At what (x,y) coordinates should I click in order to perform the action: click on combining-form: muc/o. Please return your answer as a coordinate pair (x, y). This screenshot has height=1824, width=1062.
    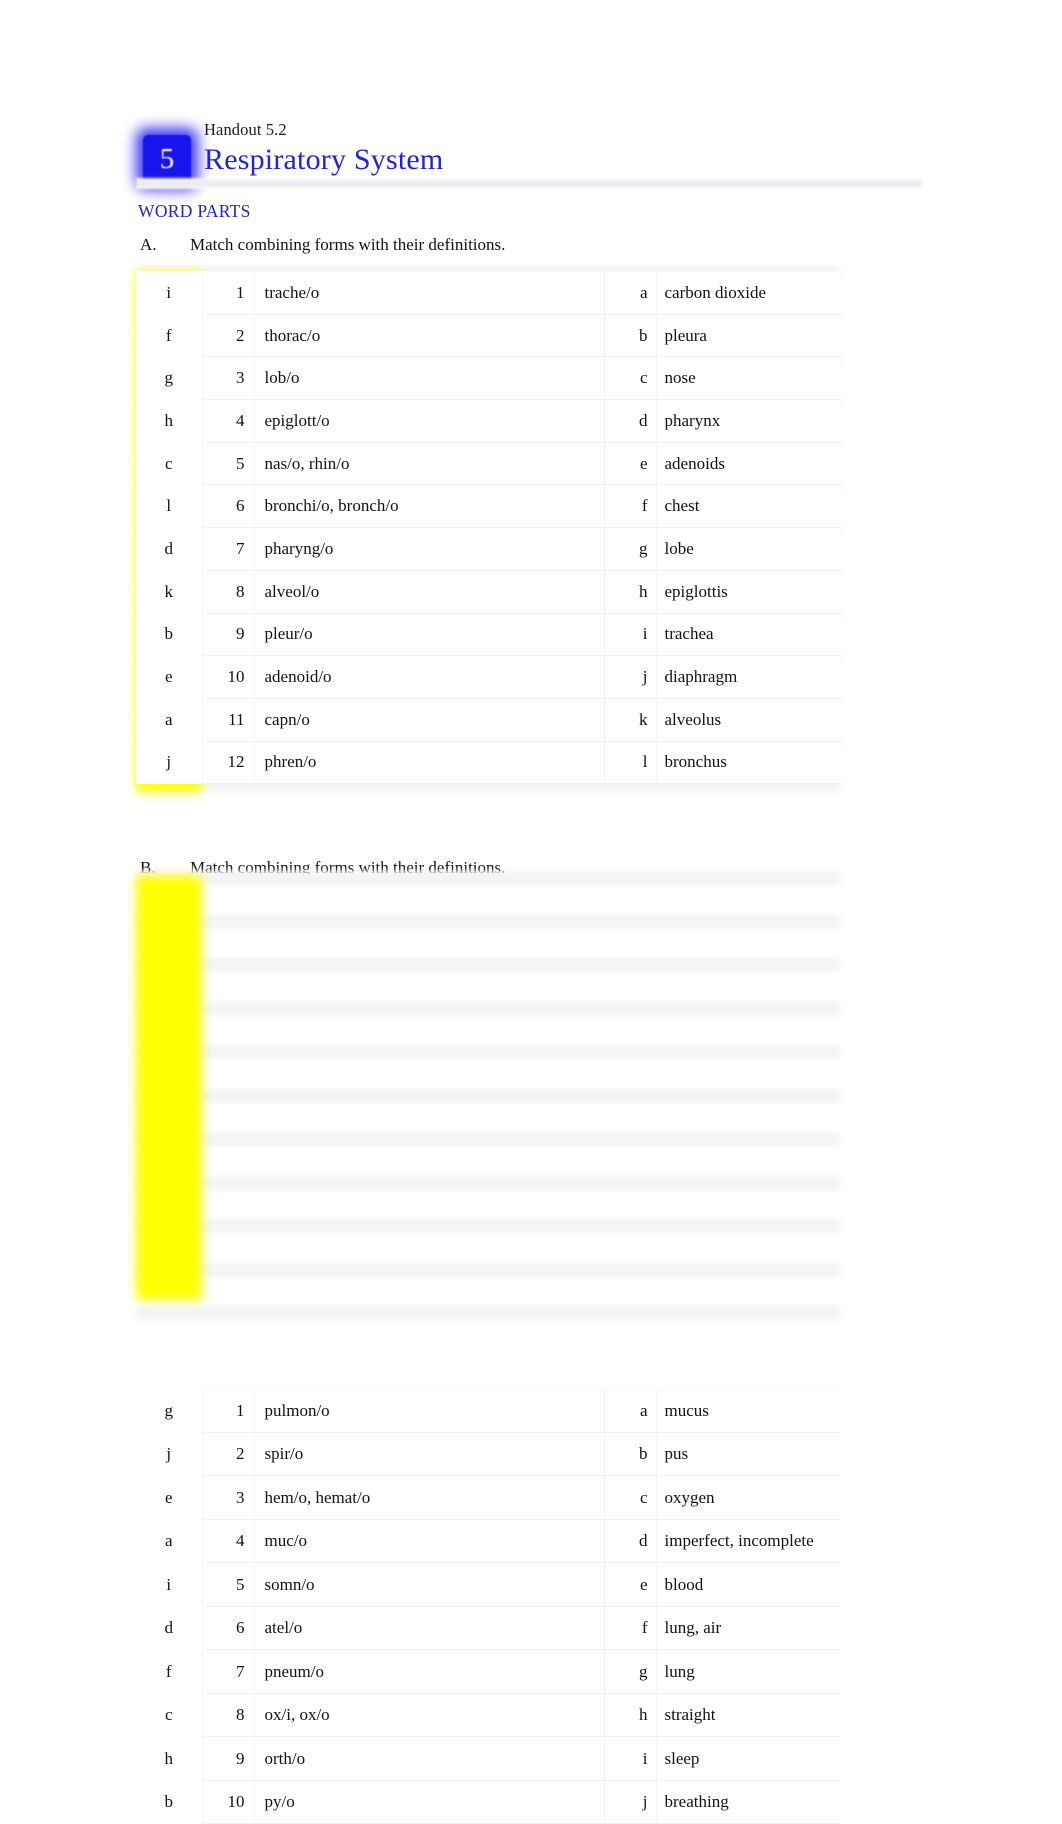
    Looking at the image, I should click on (429, 1541).